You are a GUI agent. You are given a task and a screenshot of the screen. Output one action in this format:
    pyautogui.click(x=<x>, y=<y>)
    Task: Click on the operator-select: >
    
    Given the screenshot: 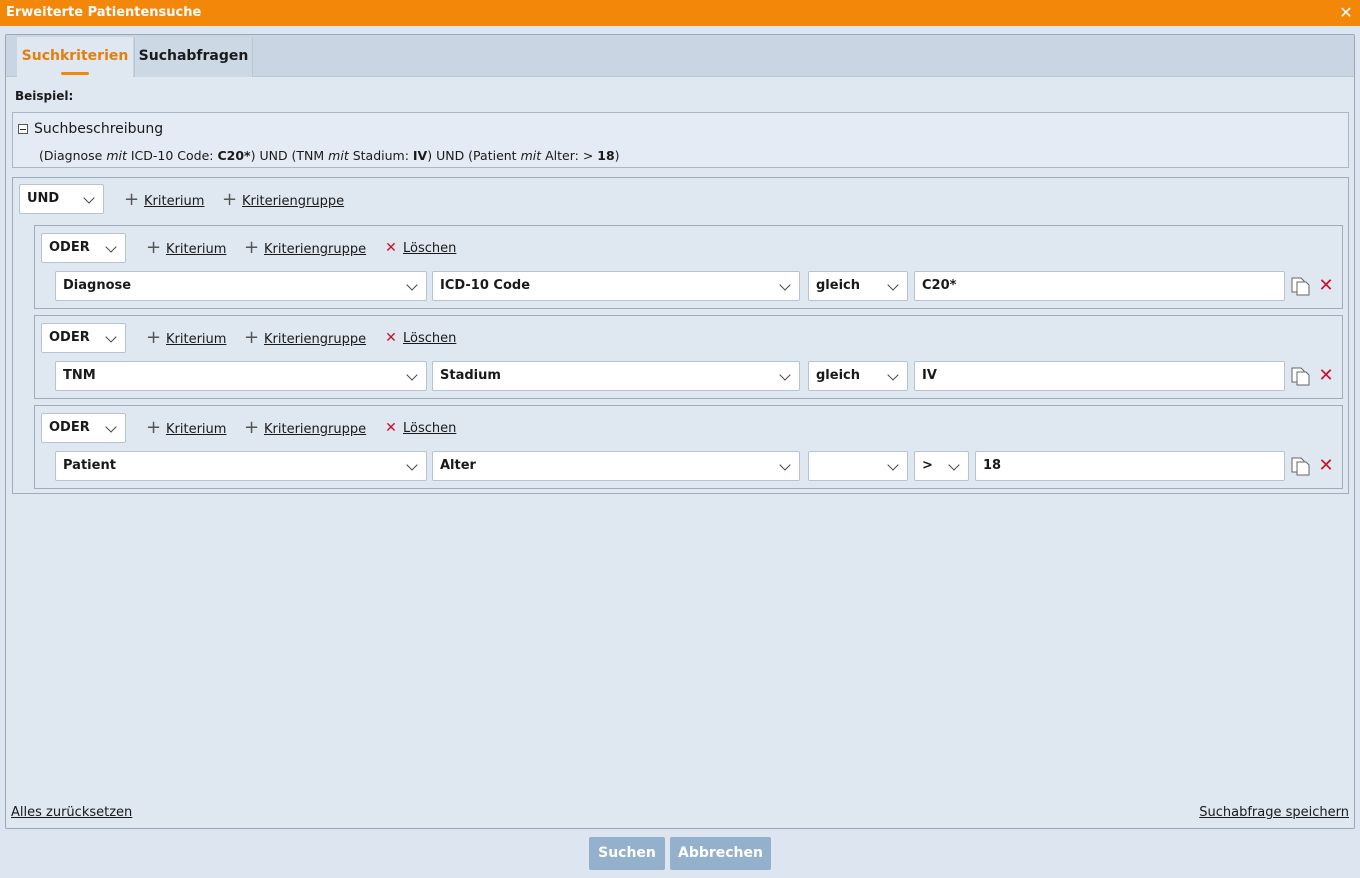 What is the action you would take?
    pyautogui.click(x=941, y=466)
    